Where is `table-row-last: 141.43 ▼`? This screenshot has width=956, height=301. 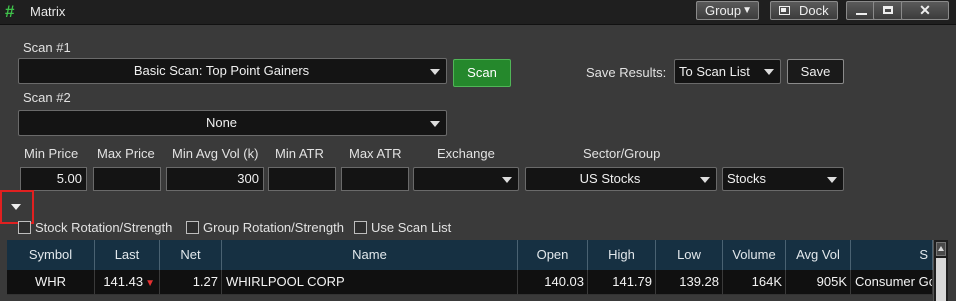 table-row-last: 141.43 ▼ is located at coordinates (127, 282).